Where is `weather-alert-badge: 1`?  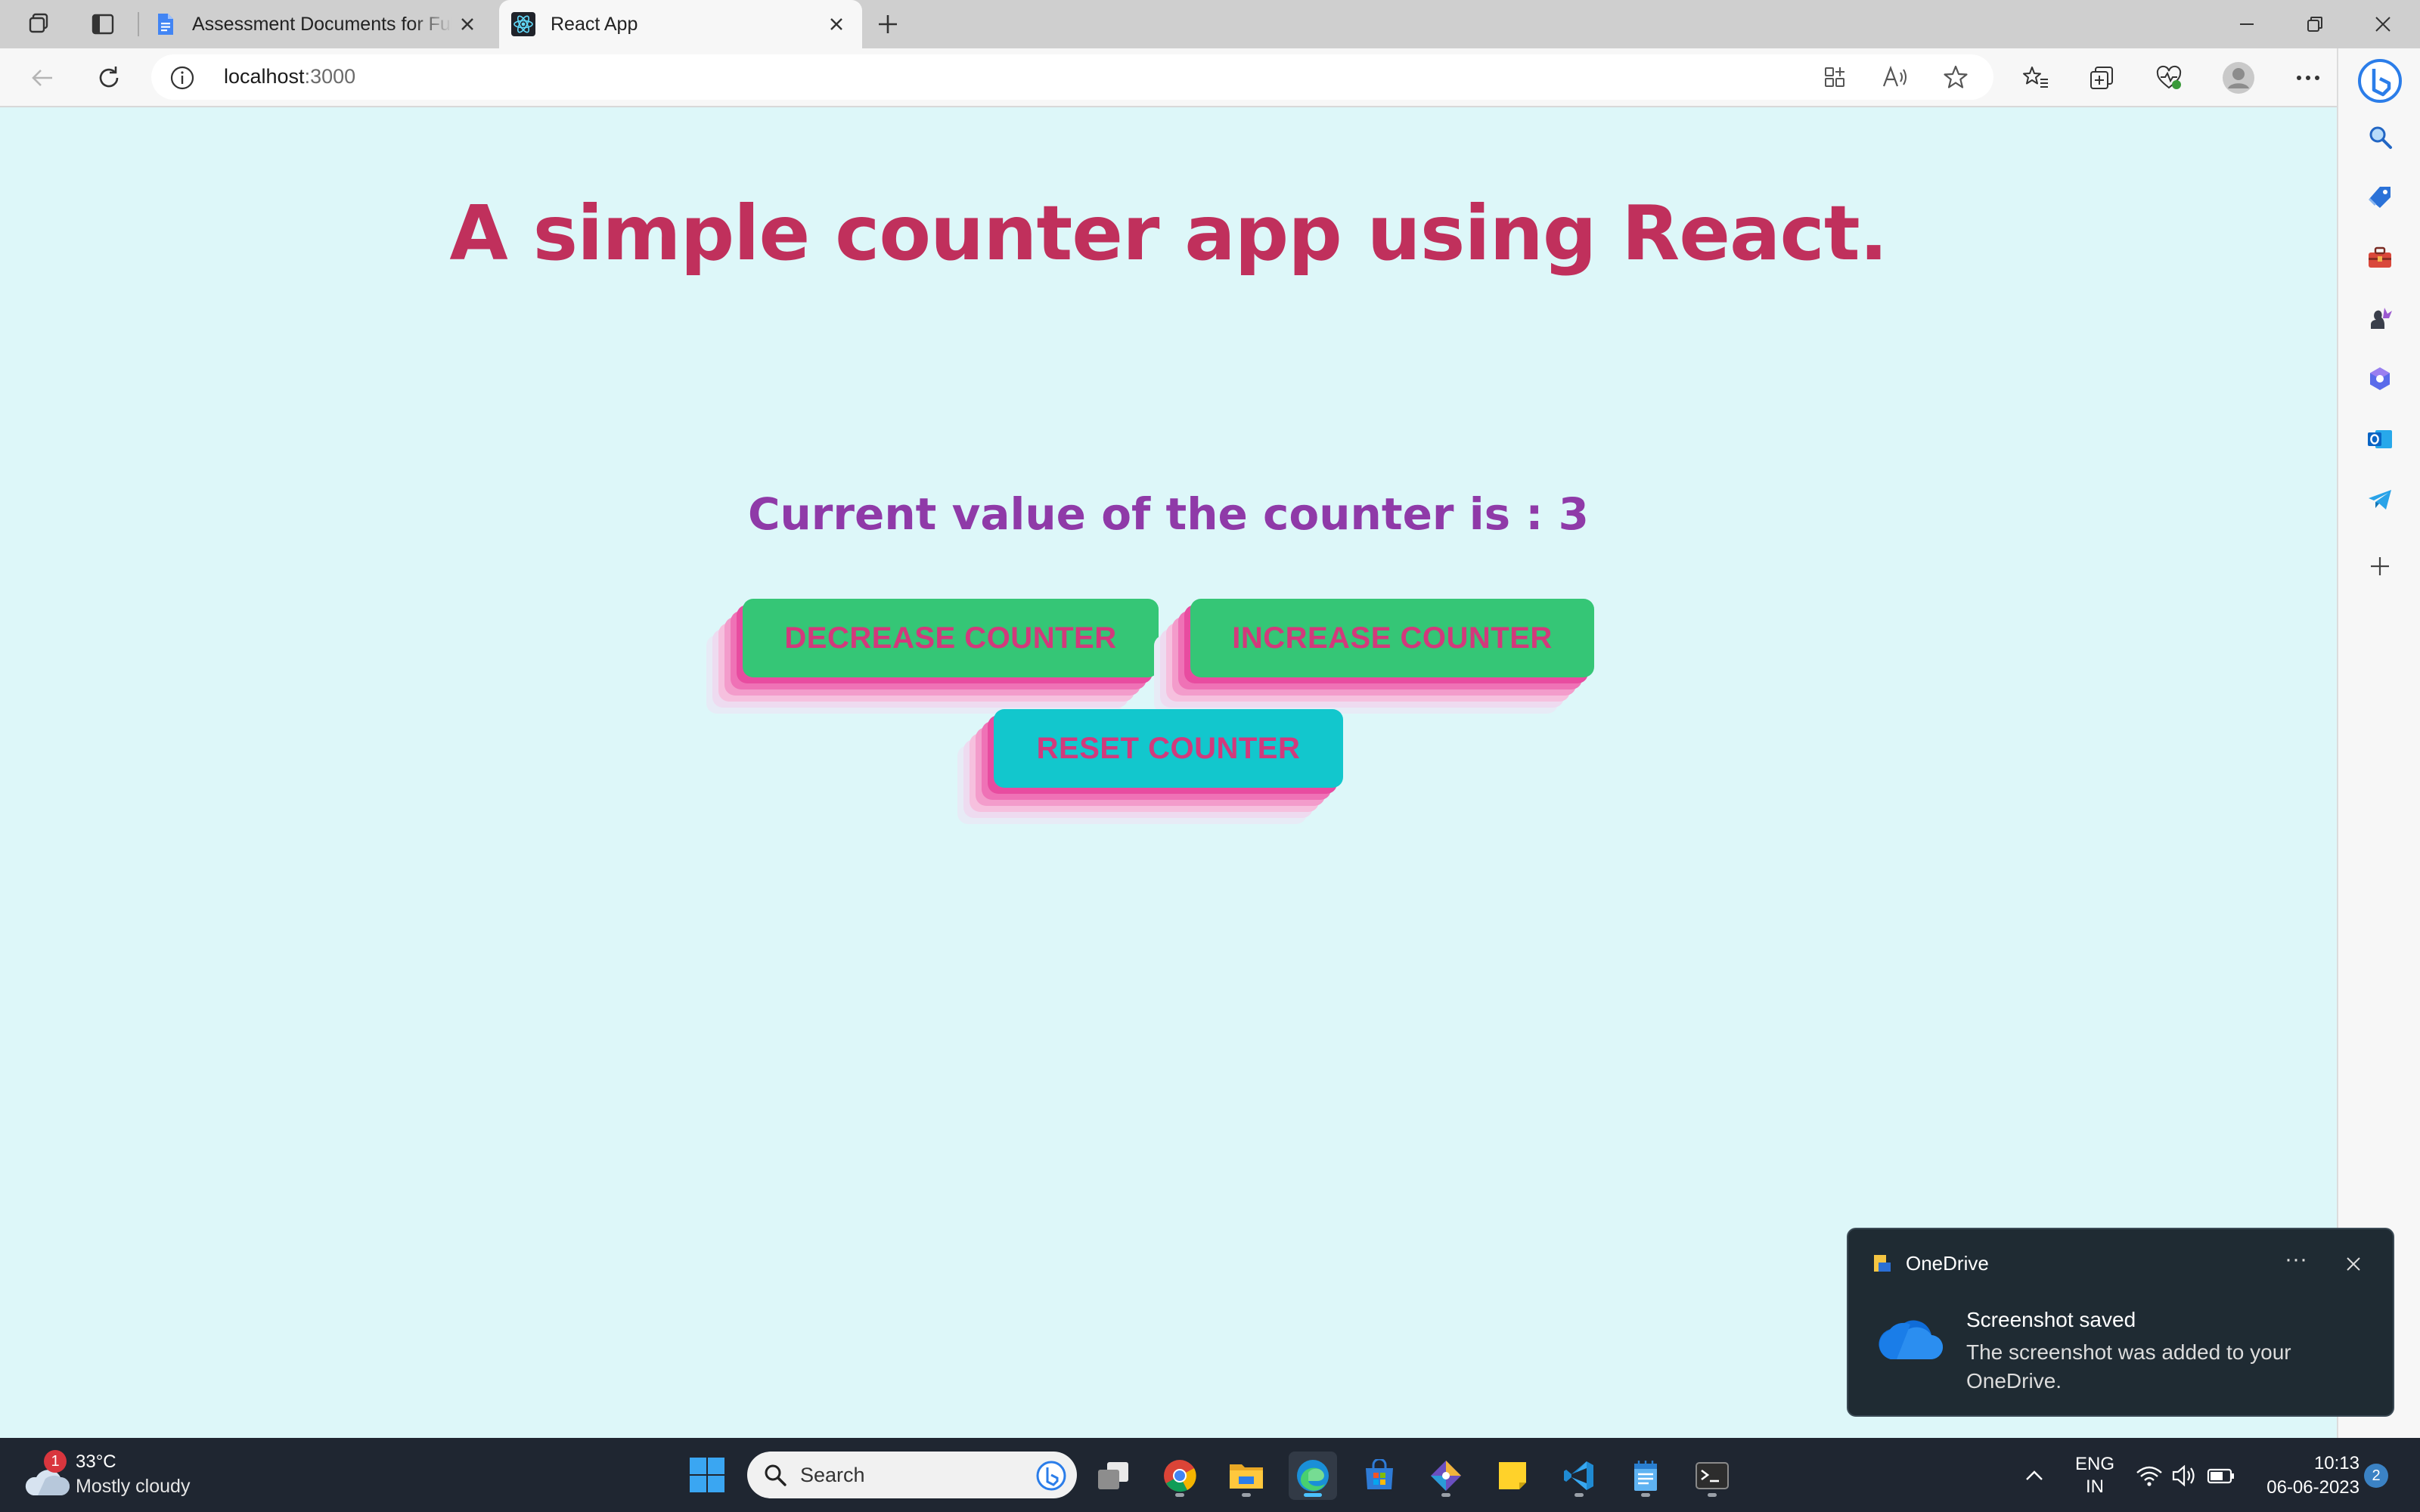
weather-alert-badge: 1 is located at coordinates (55, 1461).